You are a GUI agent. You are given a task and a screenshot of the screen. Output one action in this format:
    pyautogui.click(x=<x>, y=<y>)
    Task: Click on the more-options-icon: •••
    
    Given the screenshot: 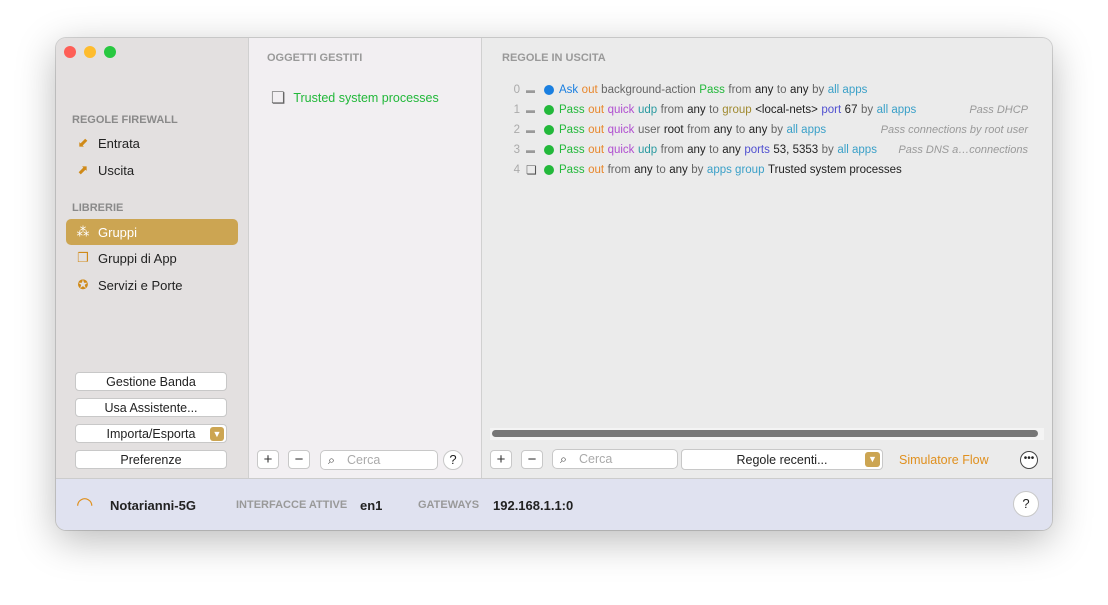 What is the action you would take?
    pyautogui.click(x=1029, y=460)
    